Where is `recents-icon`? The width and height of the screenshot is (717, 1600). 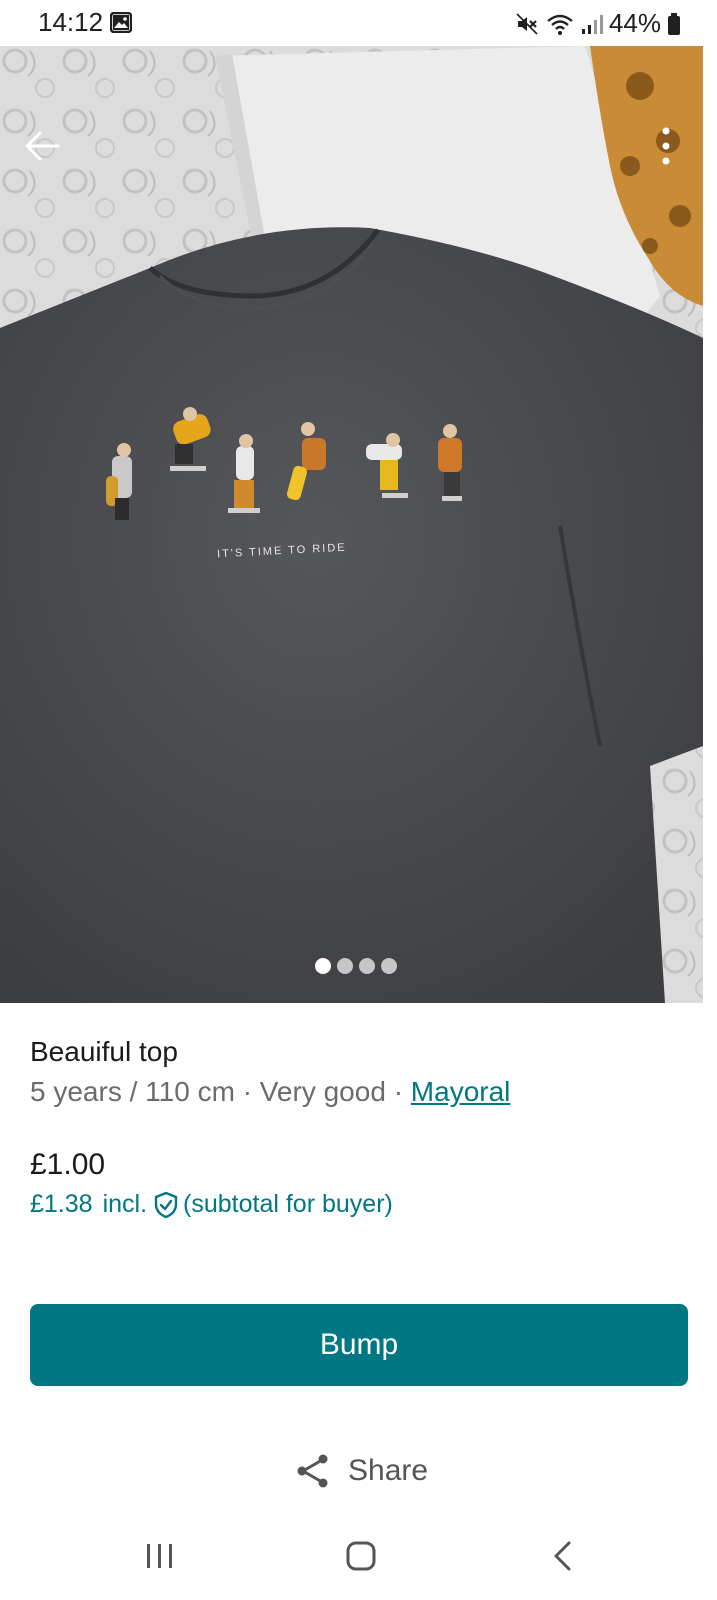
recents-icon is located at coordinates (160, 1556).